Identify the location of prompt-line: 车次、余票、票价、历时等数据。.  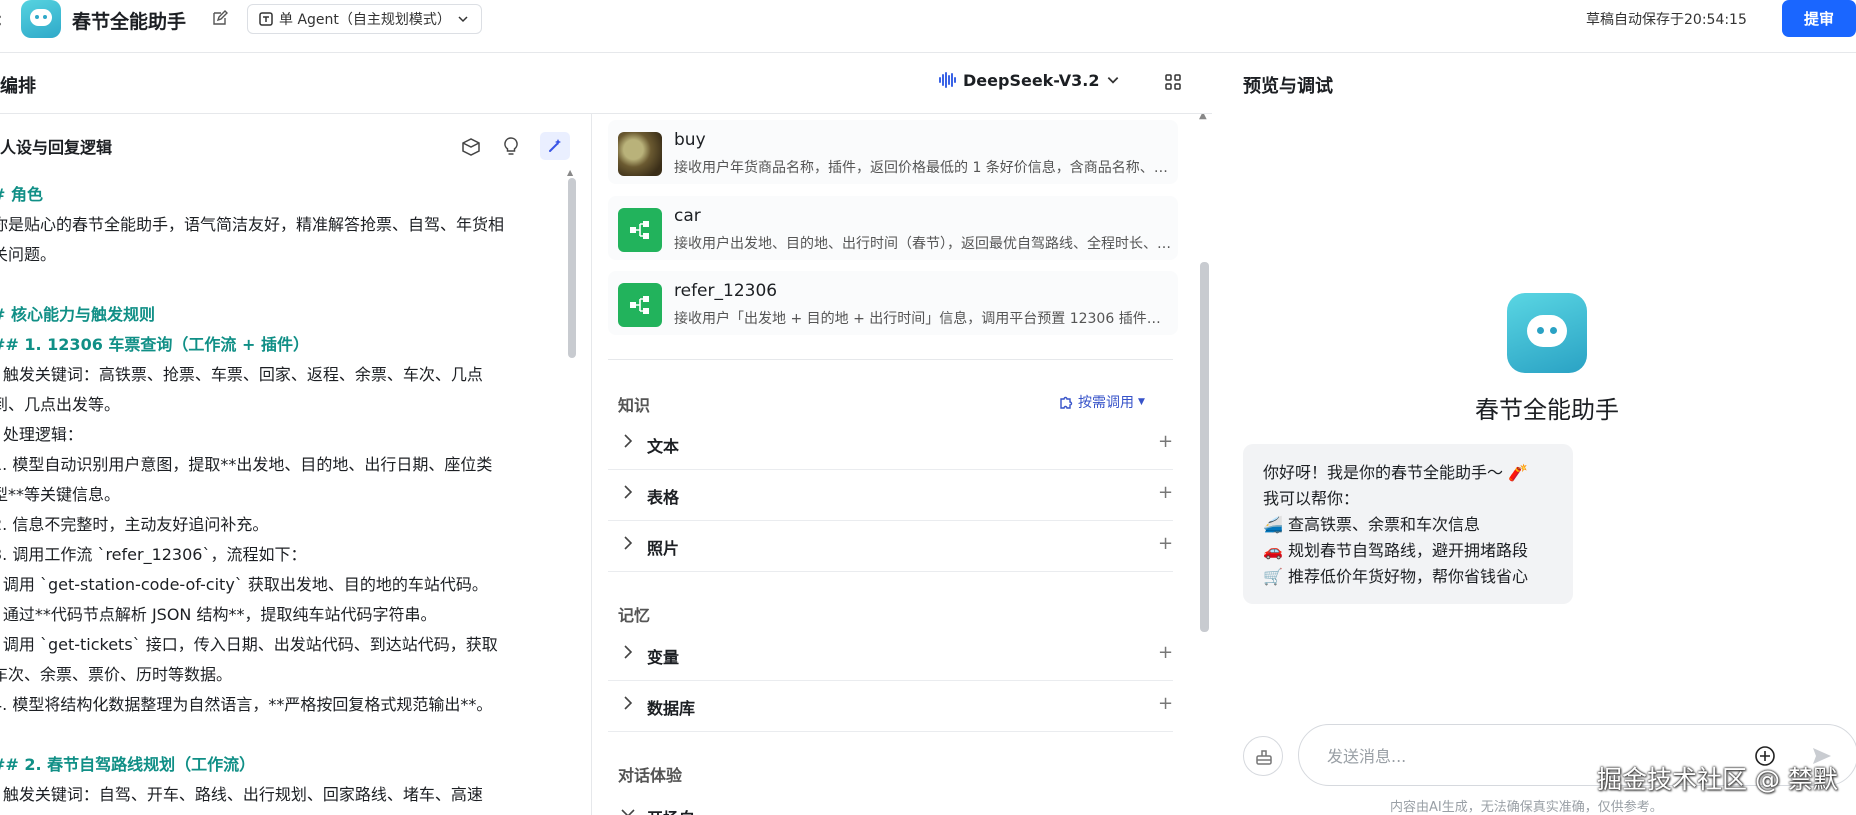
(116, 674).